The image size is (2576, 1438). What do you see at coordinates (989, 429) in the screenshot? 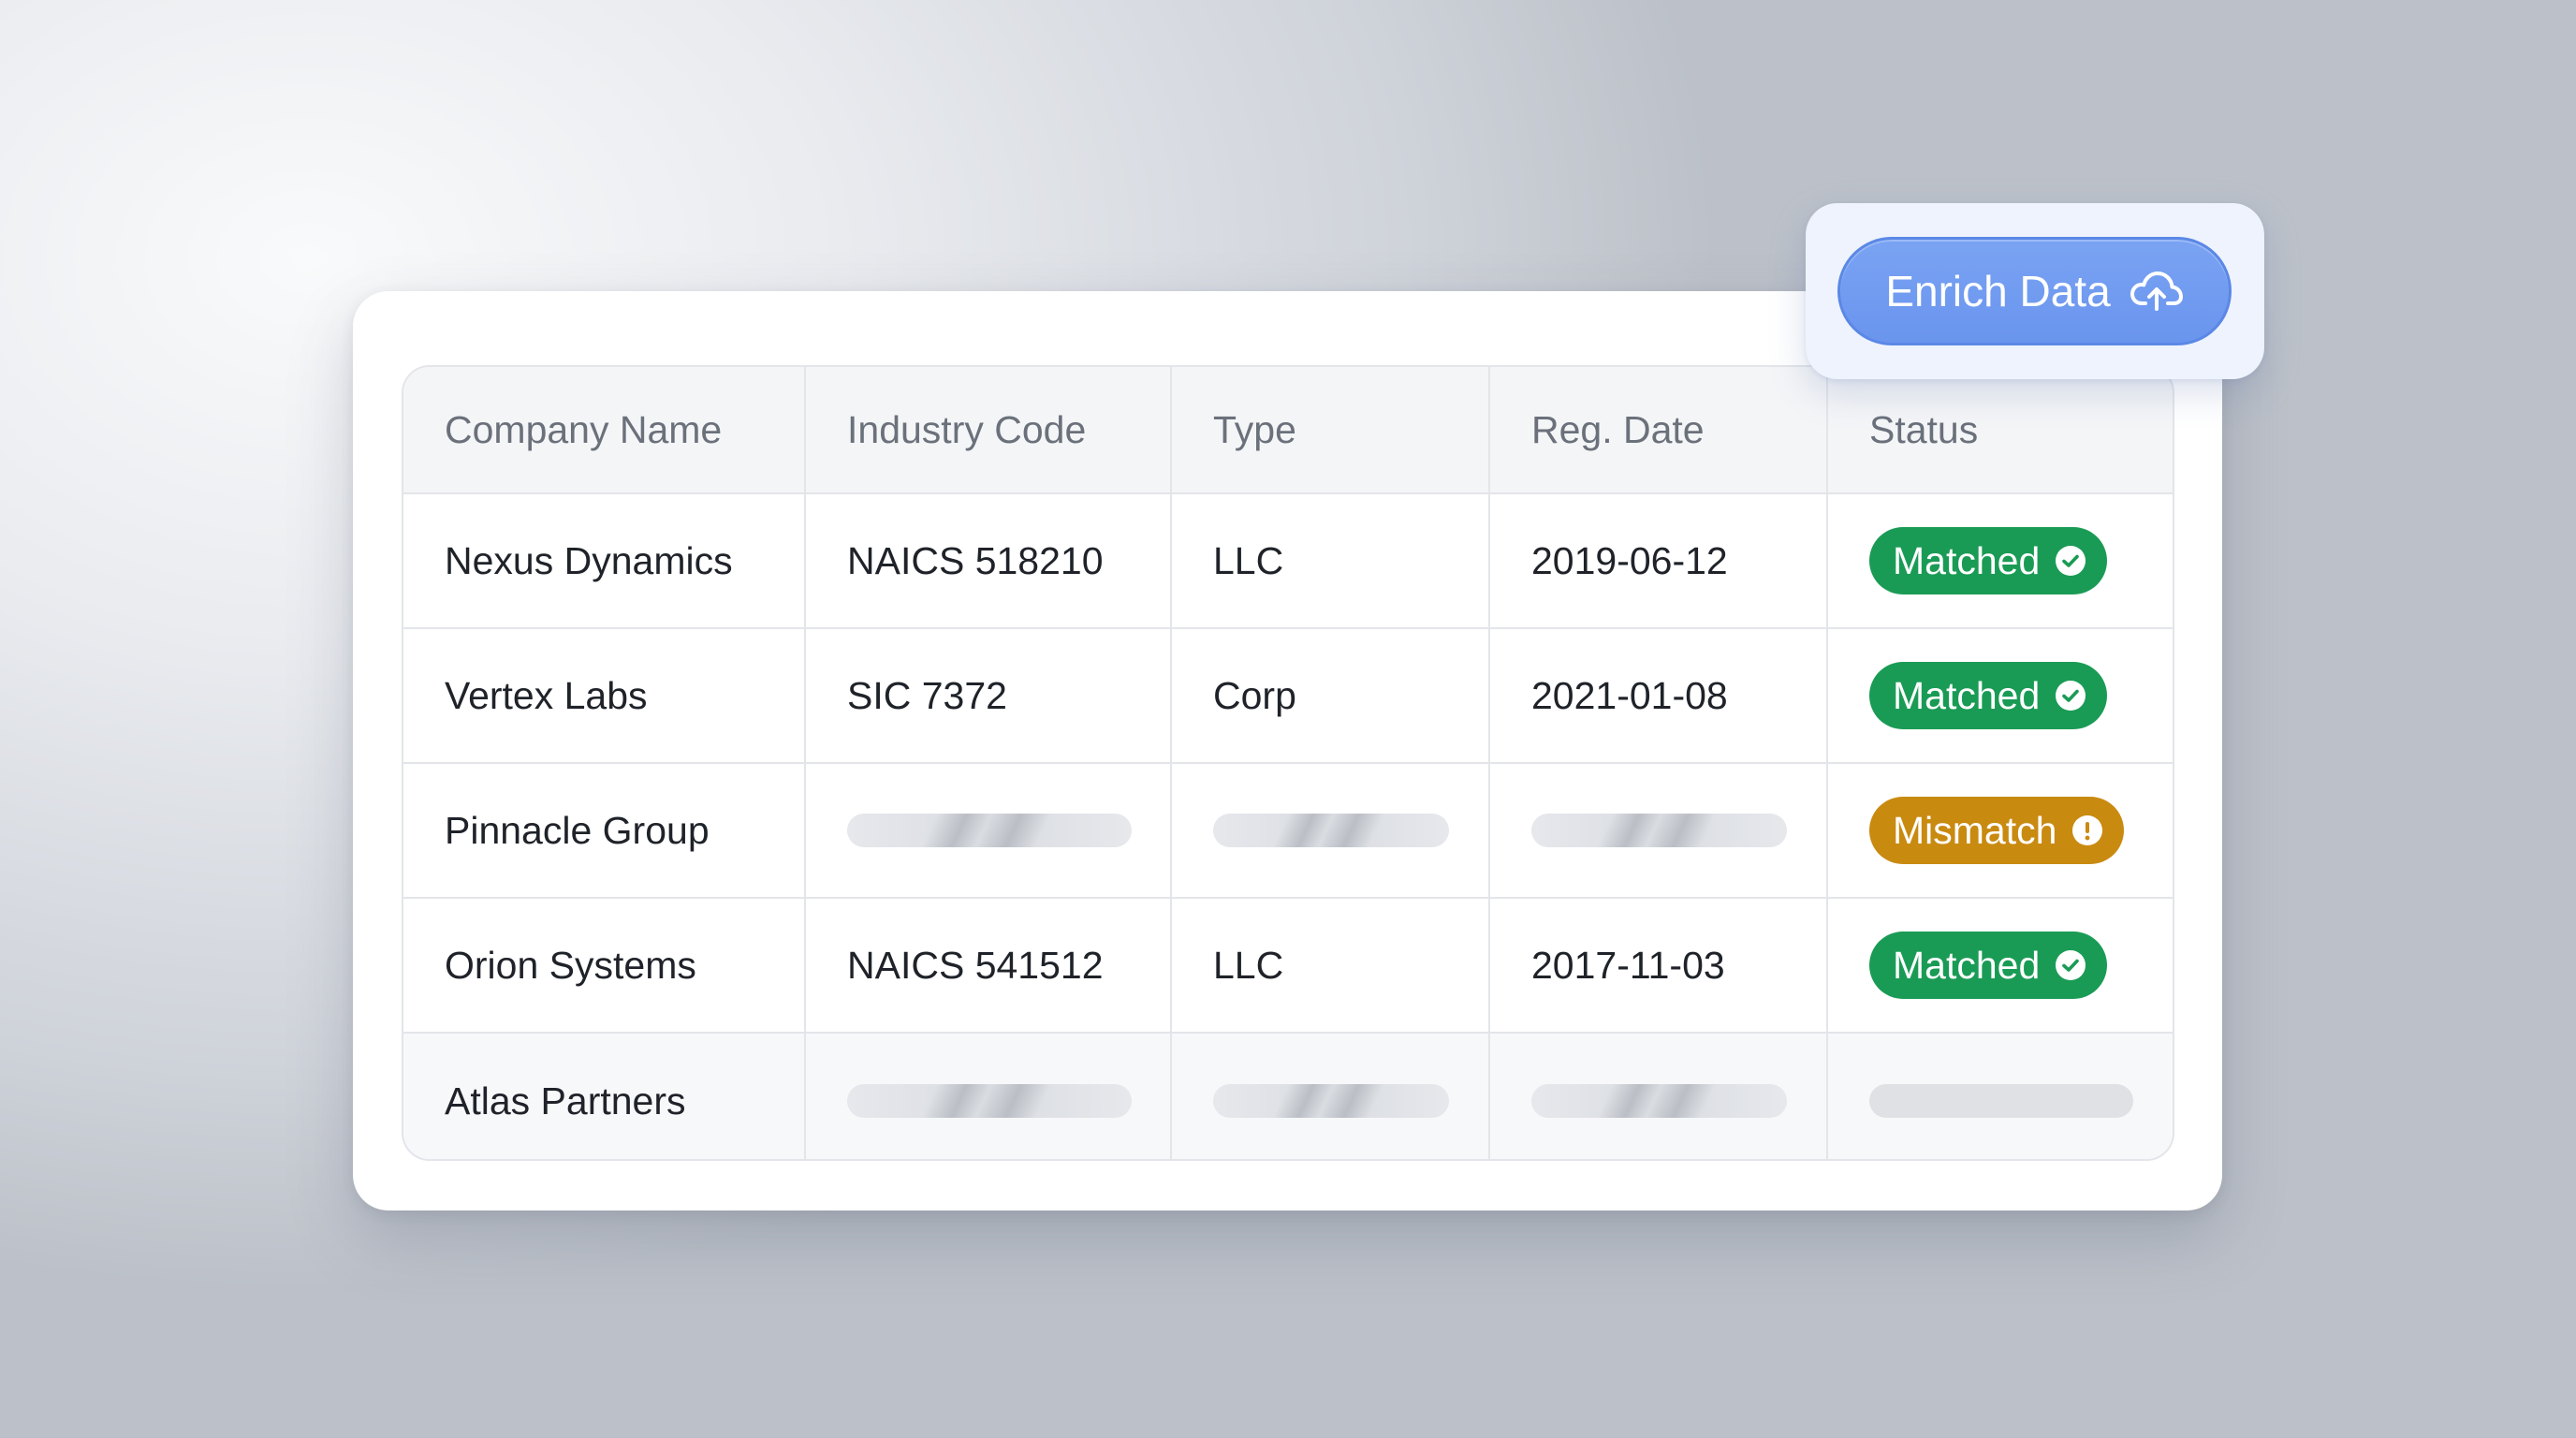
I see `header-industry-code: Industry Code` at bounding box center [989, 429].